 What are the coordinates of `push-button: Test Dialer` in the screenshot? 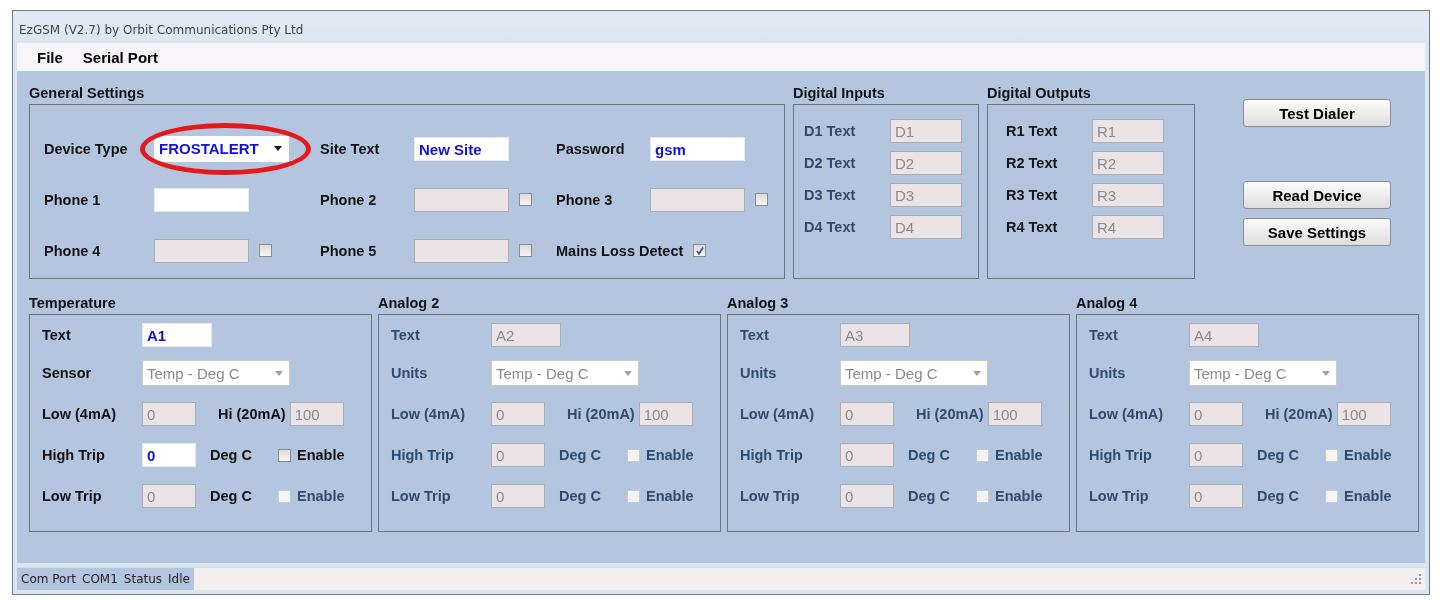 It's located at (1317, 113).